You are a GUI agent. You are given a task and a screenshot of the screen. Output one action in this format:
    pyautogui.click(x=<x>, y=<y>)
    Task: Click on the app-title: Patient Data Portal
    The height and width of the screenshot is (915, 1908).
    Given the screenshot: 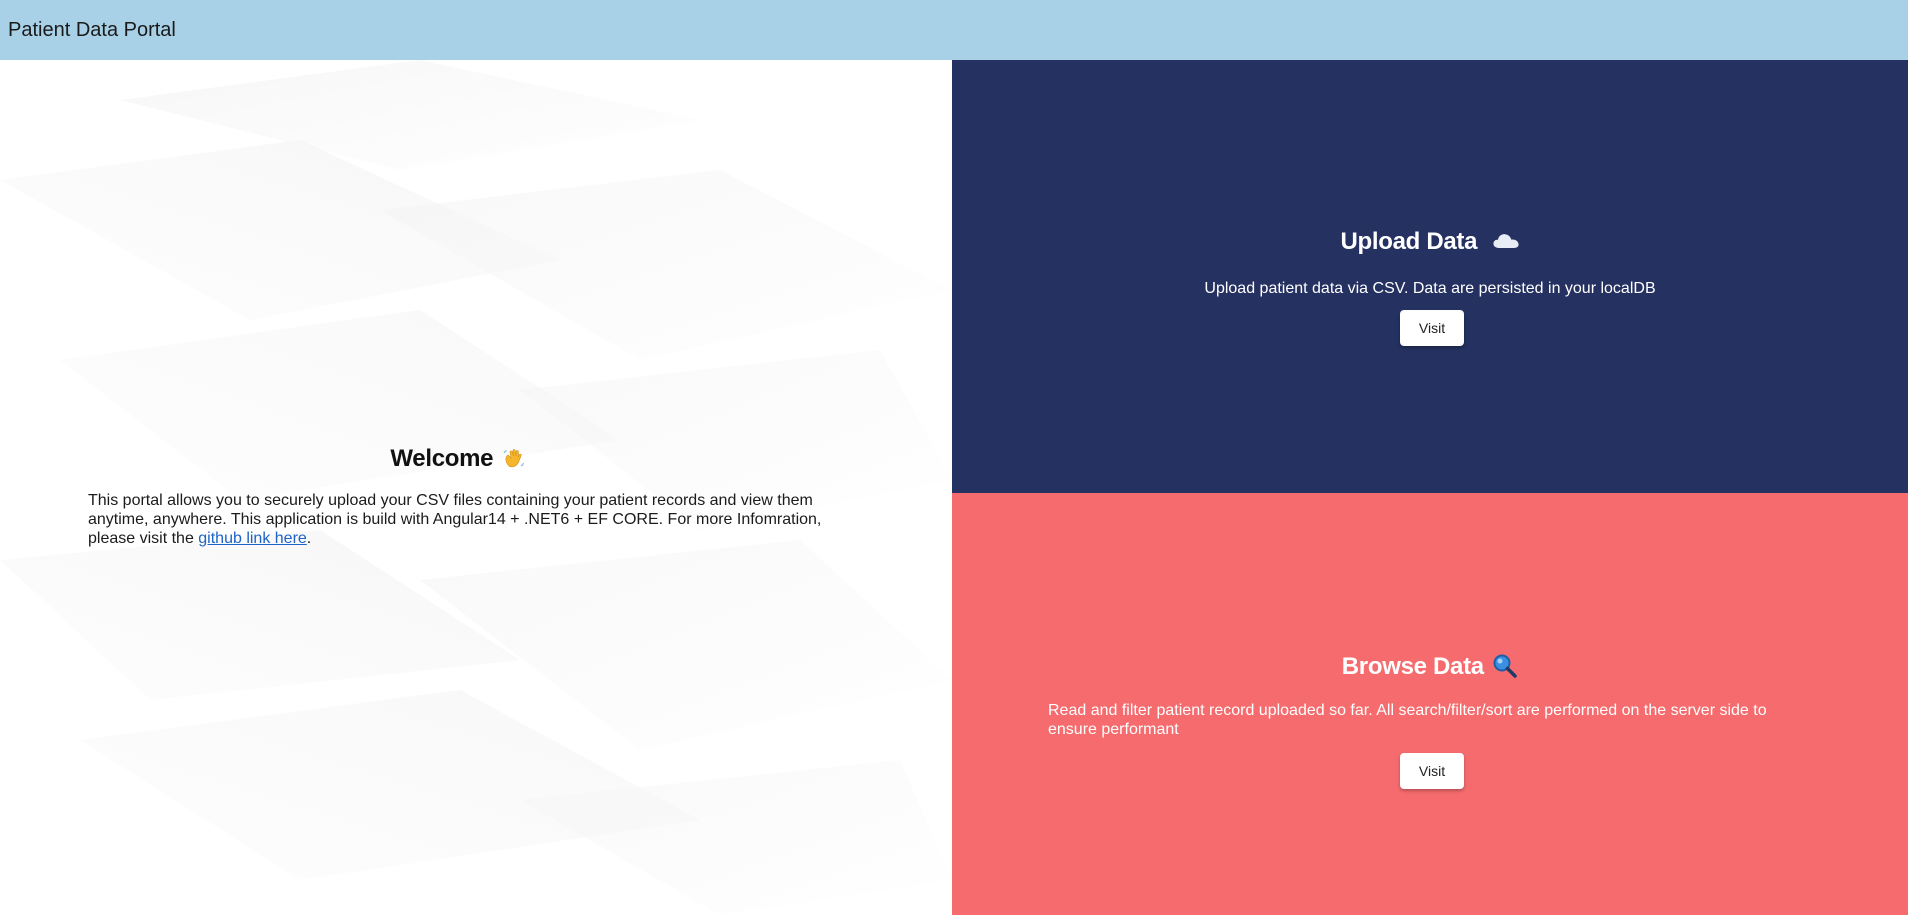 What is the action you would take?
    pyautogui.click(x=92, y=29)
    